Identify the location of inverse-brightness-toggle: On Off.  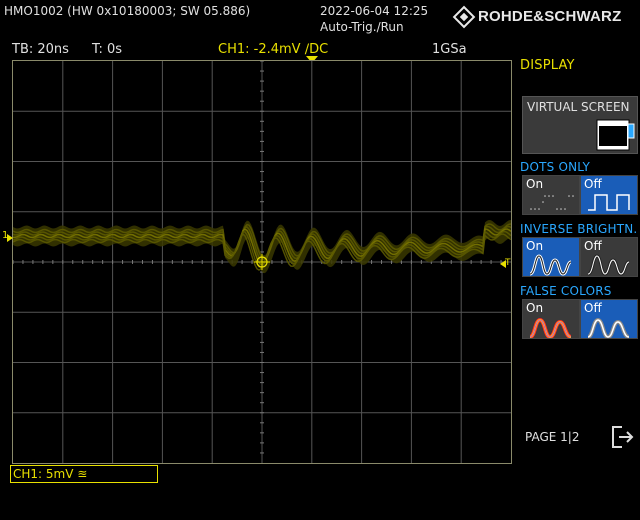
(580, 257).